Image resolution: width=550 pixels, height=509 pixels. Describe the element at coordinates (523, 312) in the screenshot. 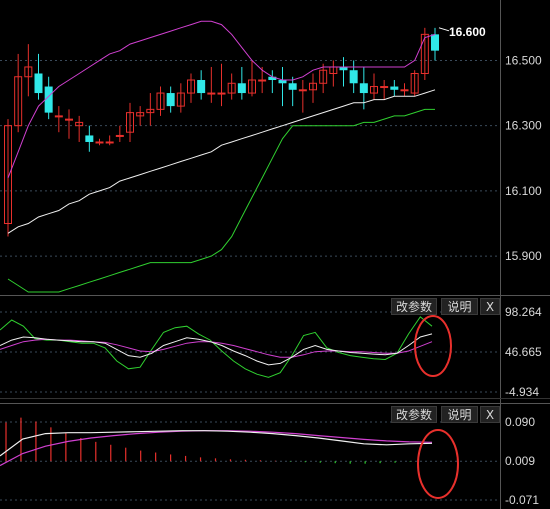

I see `kdj-y-tick: 98.264` at that location.